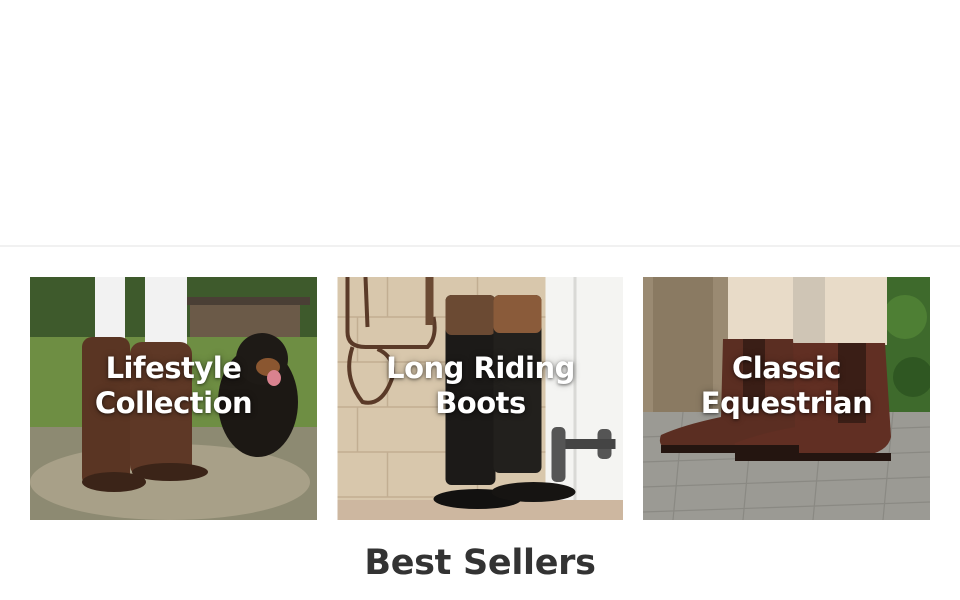  Describe the element at coordinates (786, 403) in the screenshot. I see `tile-label-line-2: Equestrian` at that location.